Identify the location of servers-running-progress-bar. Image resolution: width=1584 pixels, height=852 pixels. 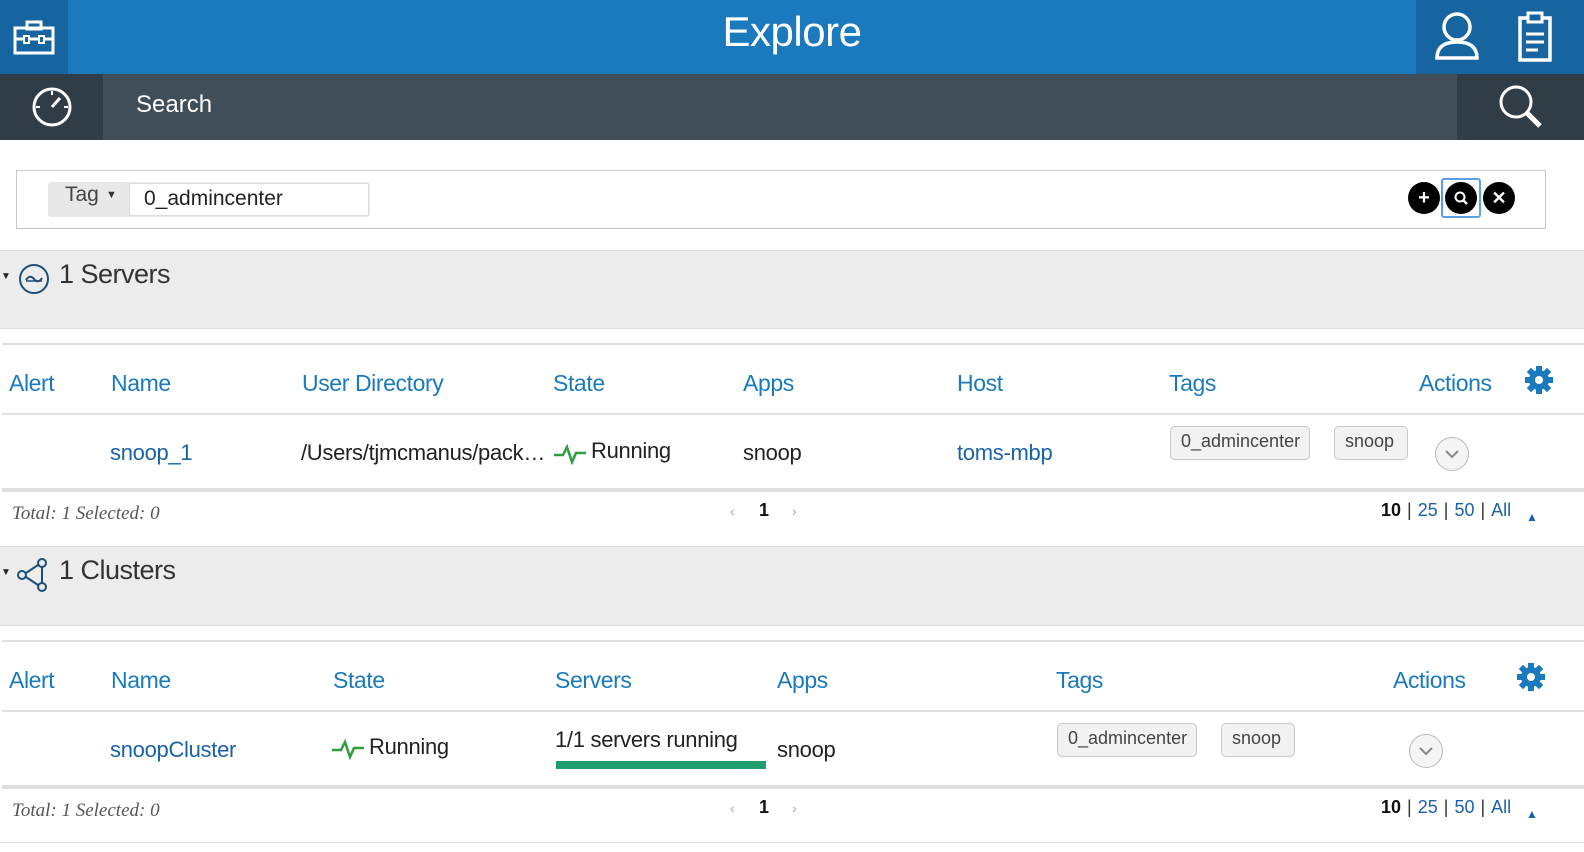
(661, 765).